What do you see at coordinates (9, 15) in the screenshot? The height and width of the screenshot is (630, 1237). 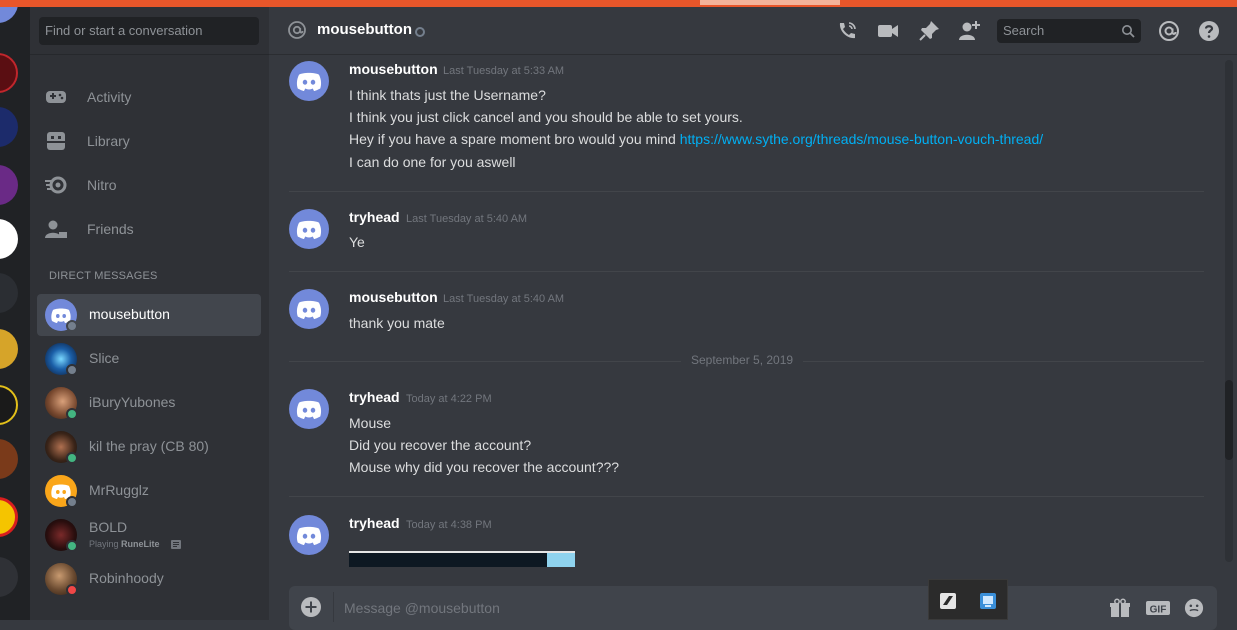 I see `server-icon-home` at bounding box center [9, 15].